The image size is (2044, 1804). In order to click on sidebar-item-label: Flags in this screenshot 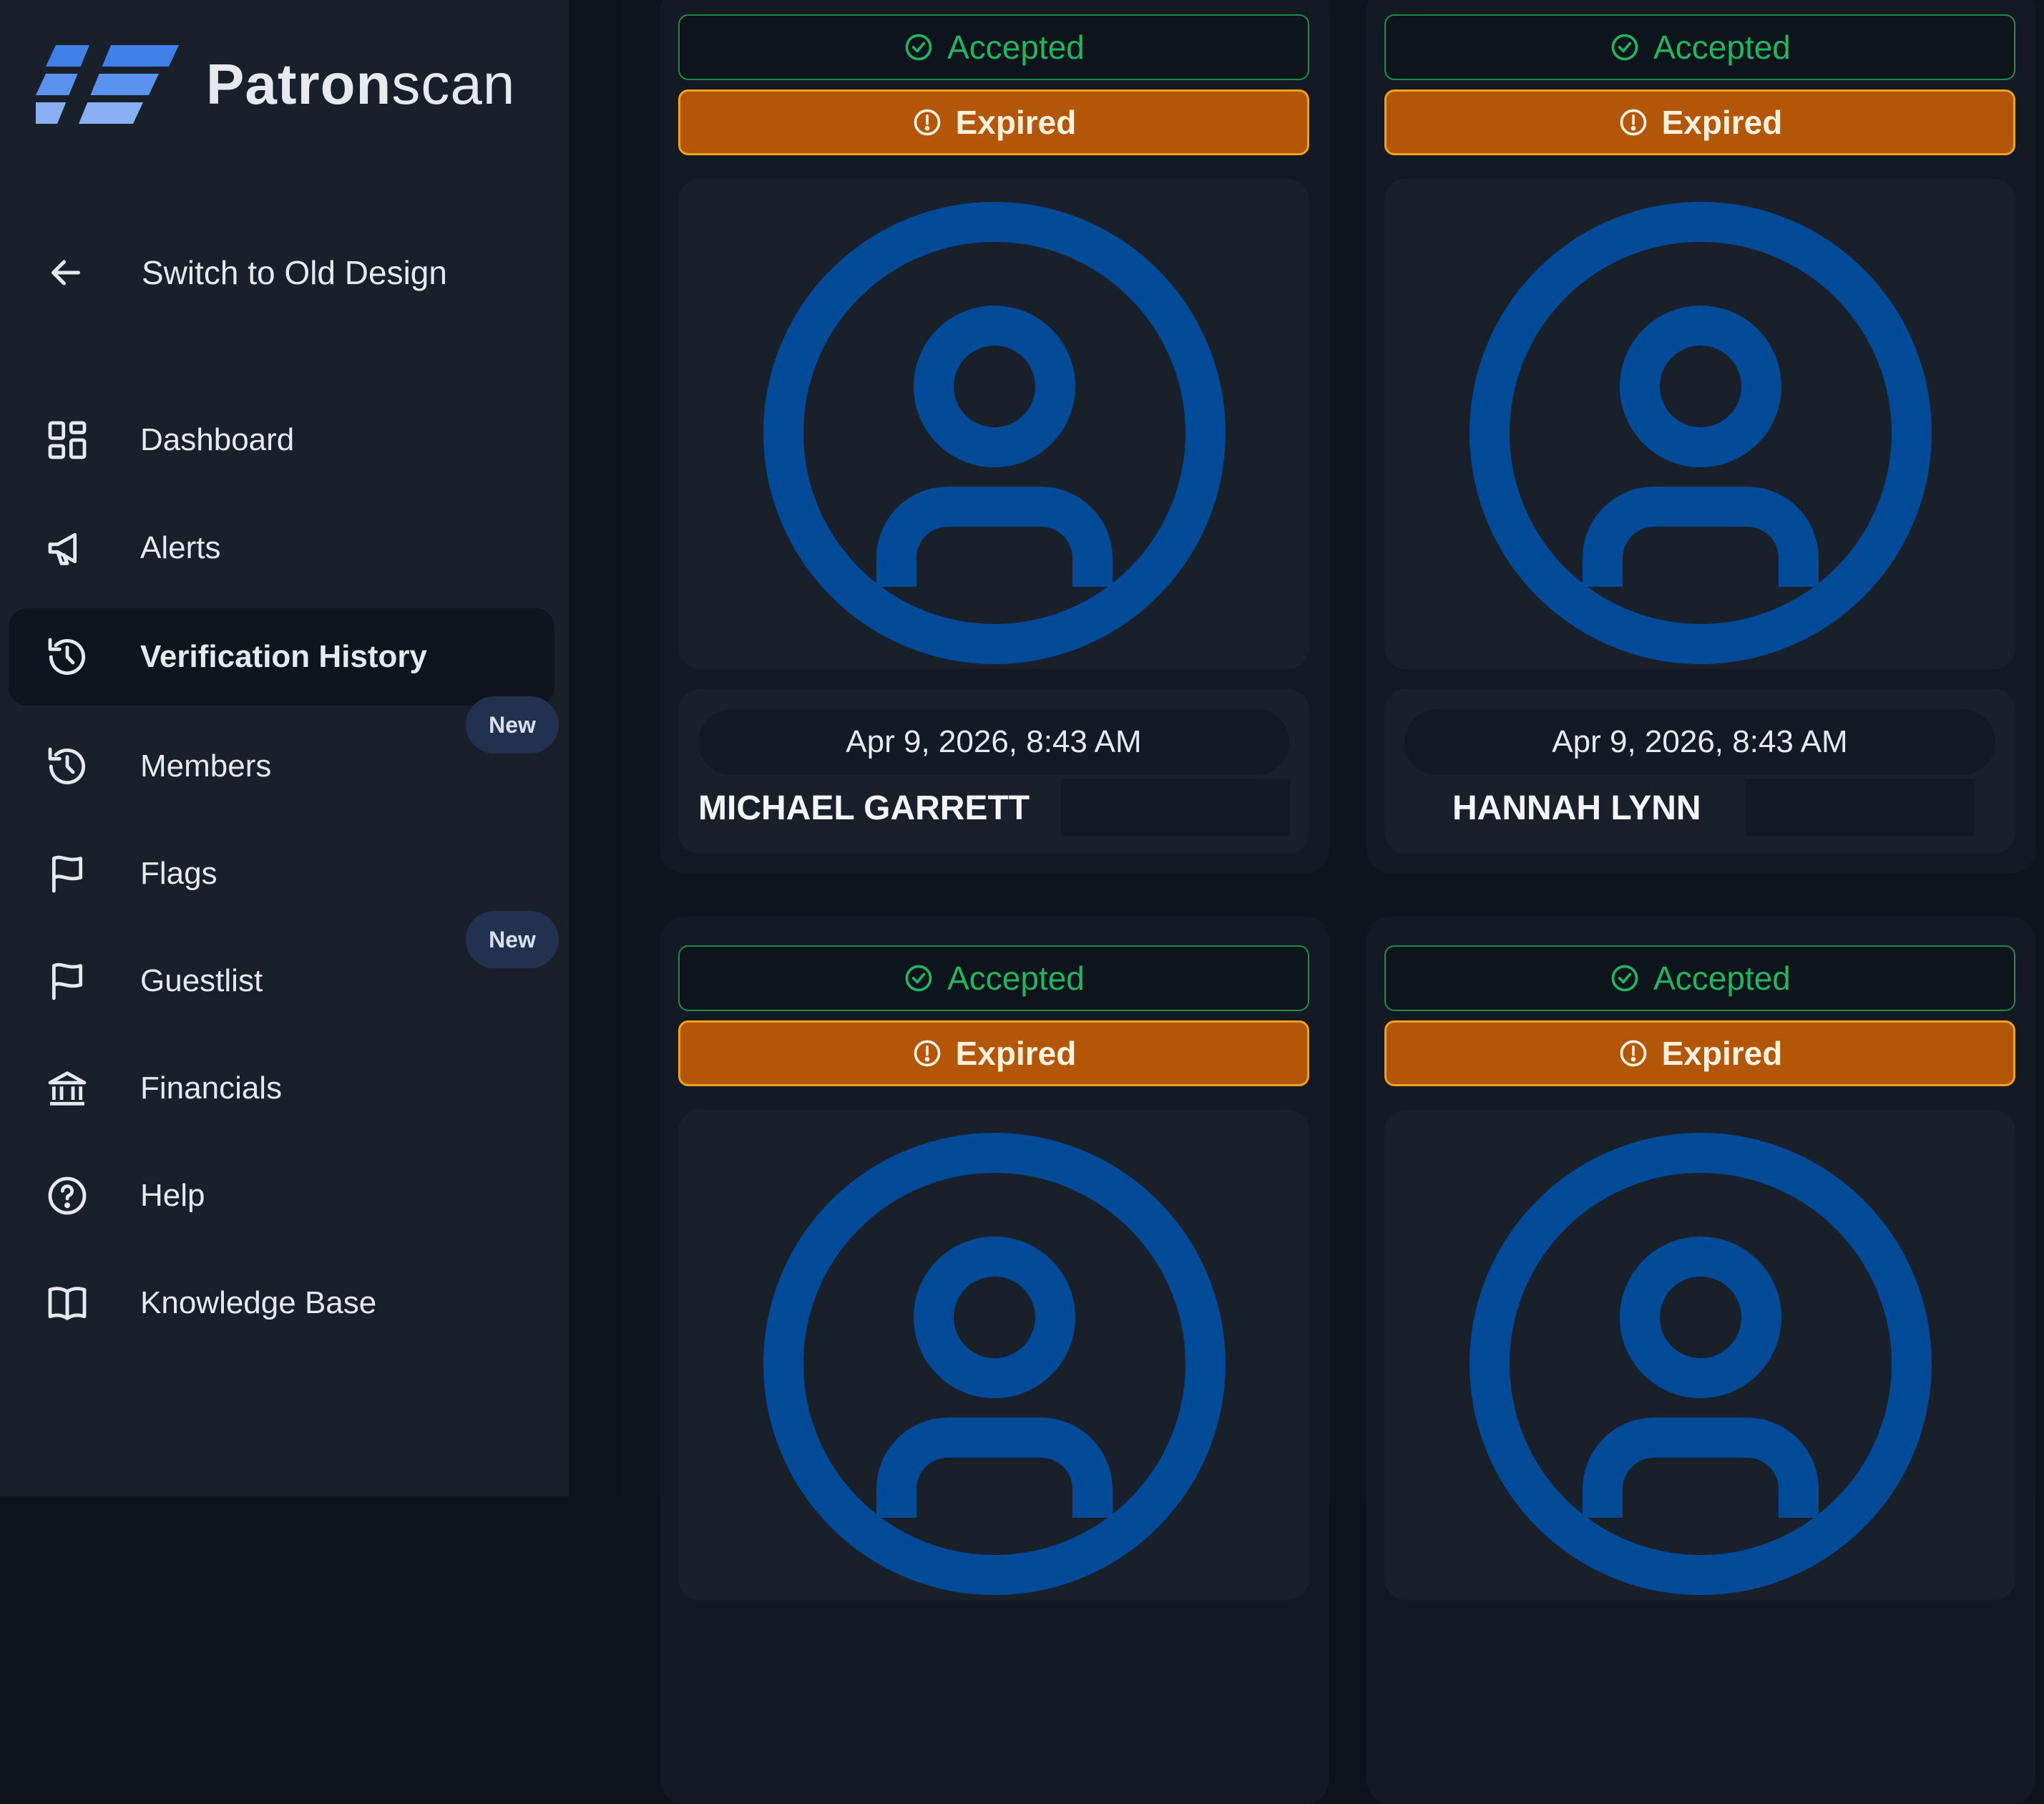, I will do `click(178, 873)`.